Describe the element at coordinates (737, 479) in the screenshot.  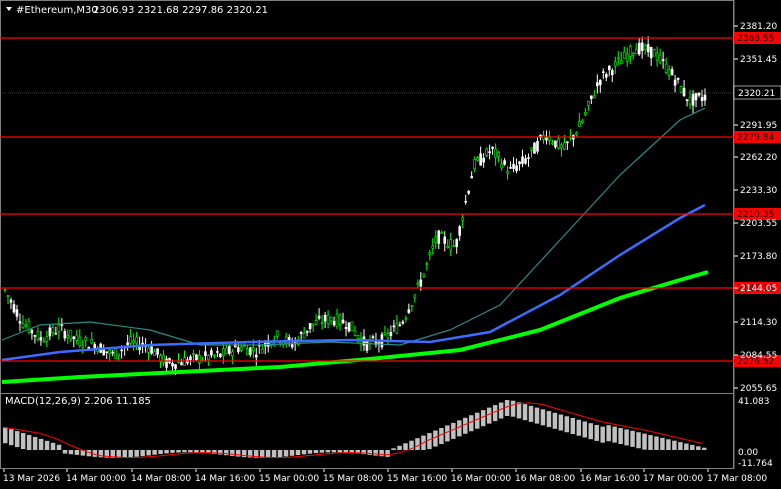
I see `time-tick-label: 17 Mar 08:00` at that location.